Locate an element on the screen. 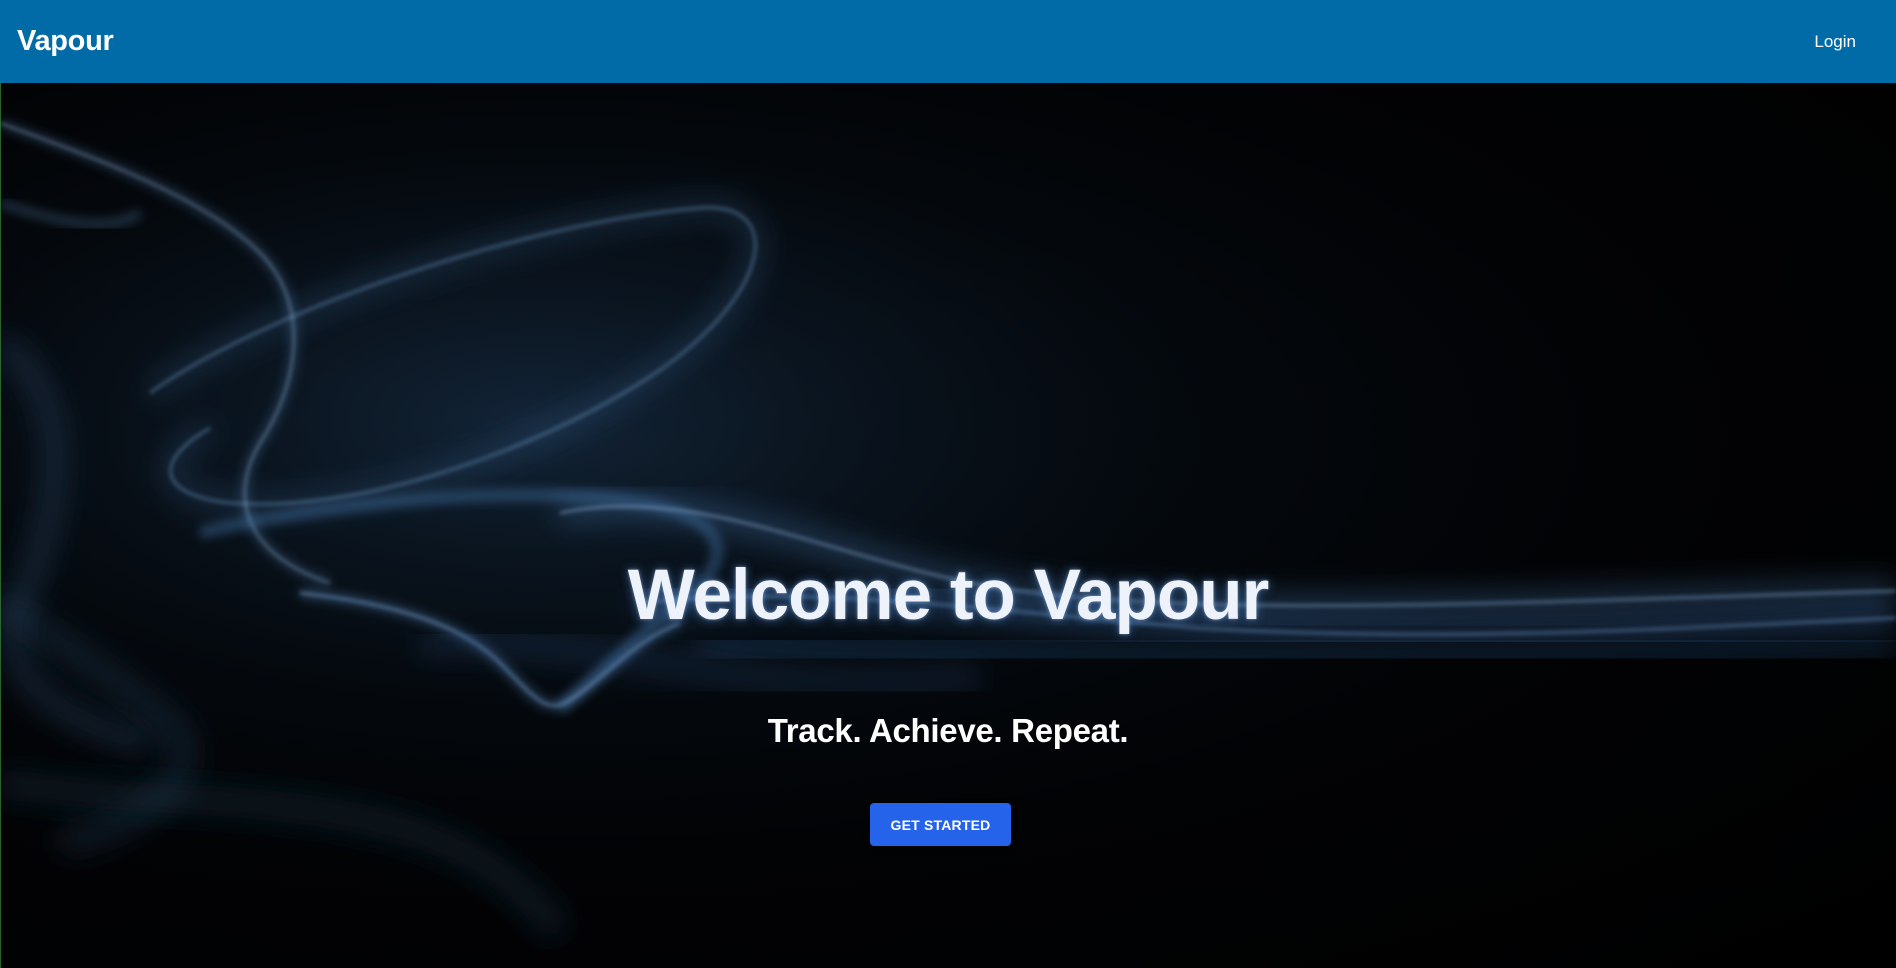  hero-title: Welcome to Vapour is located at coordinates (948, 595).